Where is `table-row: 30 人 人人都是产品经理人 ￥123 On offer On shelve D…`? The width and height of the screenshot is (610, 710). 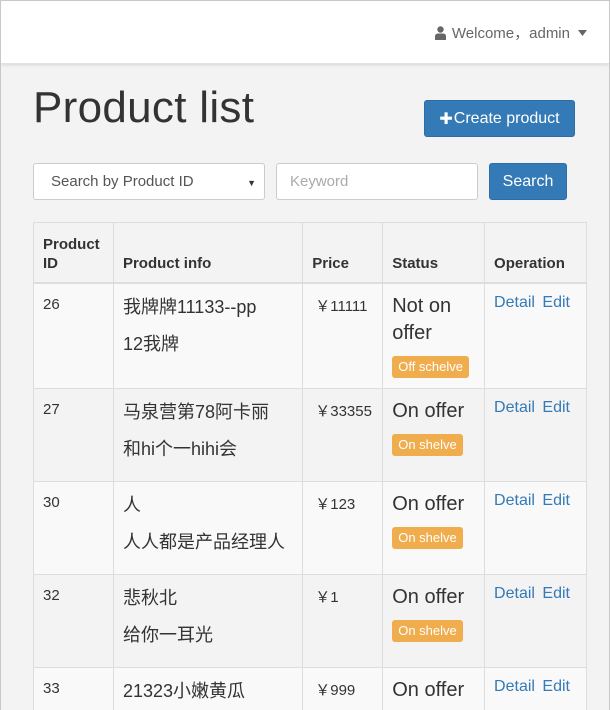
table-row: 30 人 人人都是产品经理人 ￥123 On offer On shelve D… is located at coordinates (310, 528).